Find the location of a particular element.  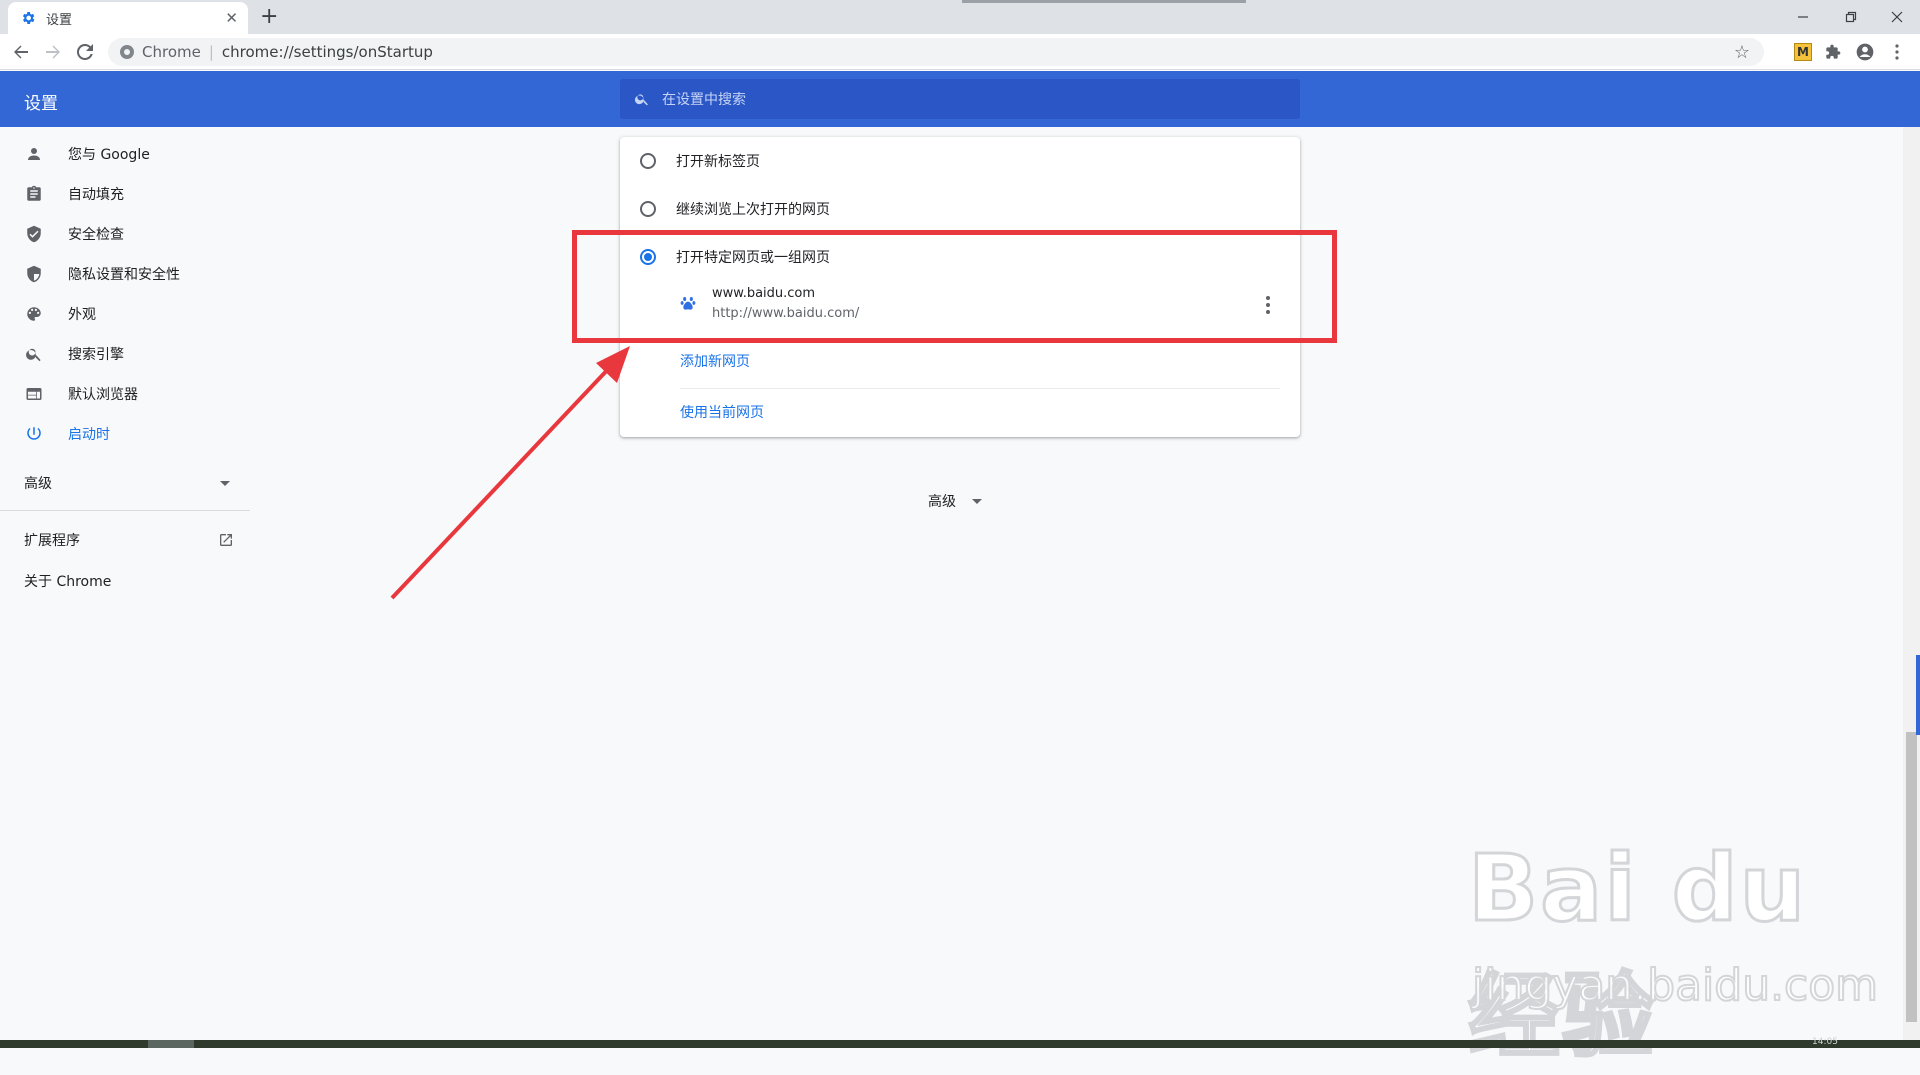

baidu-jingyan-watermark-logo: Bai du 经验 is located at coordinates (1637, 953).